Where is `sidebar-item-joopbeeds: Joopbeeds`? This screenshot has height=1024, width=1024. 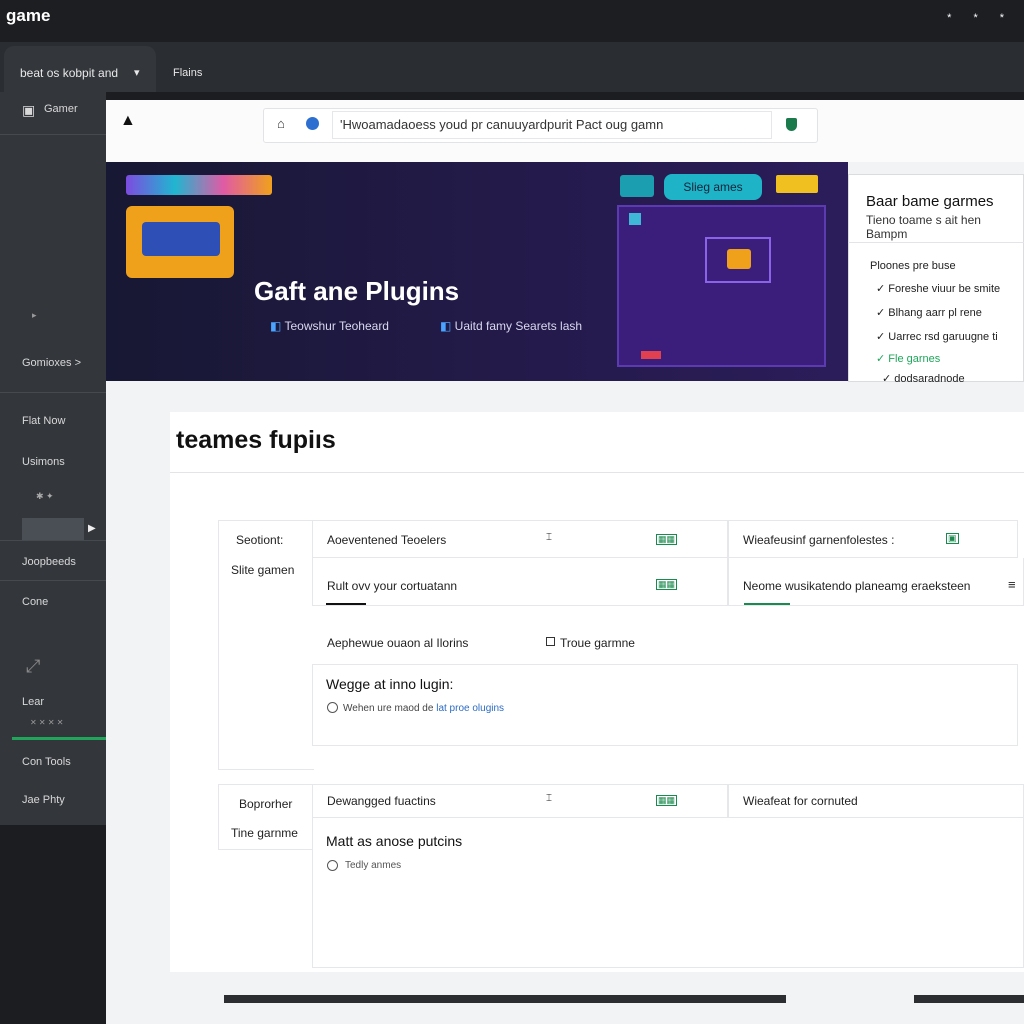 sidebar-item-joopbeeds: Joopbeeds is located at coordinates (49, 562).